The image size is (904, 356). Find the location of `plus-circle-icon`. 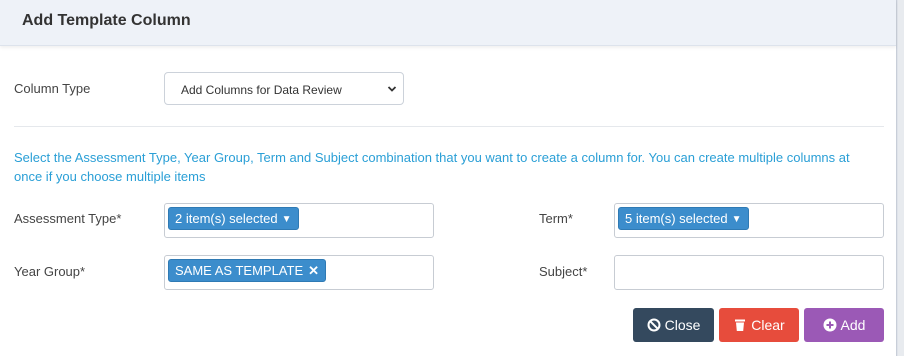

plus-circle-icon is located at coordinates (830, 325).